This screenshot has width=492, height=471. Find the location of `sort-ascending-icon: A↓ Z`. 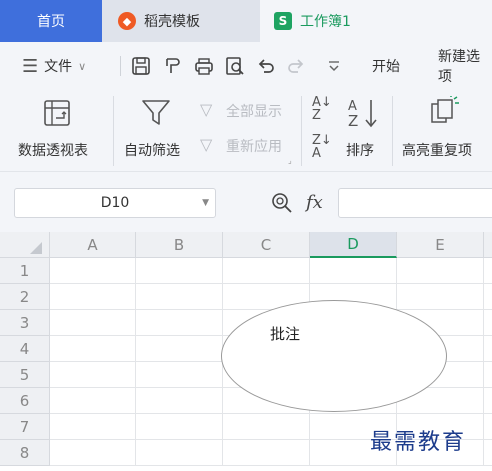

sort-ascending-icon: A↓ Z is located at coordinates (322, 109).